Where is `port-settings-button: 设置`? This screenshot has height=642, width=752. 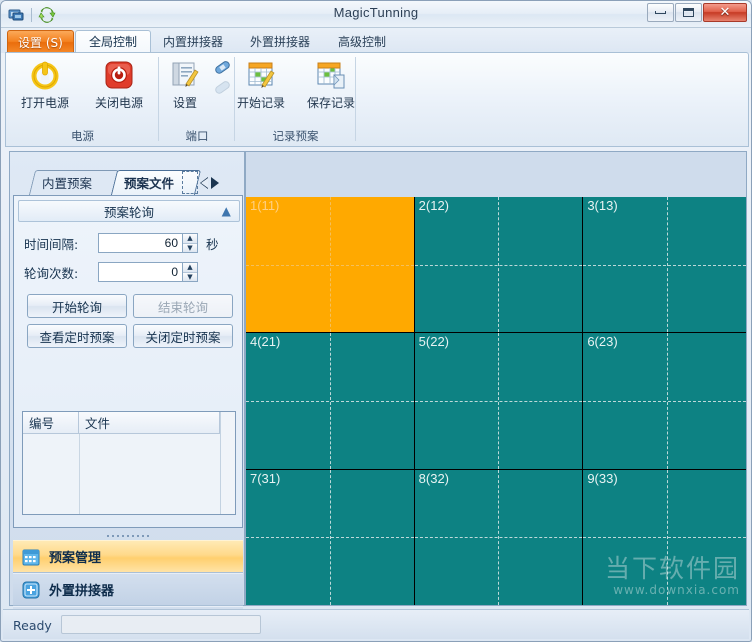
port-settings-button: 设置 is located at coordinates (185, 83).